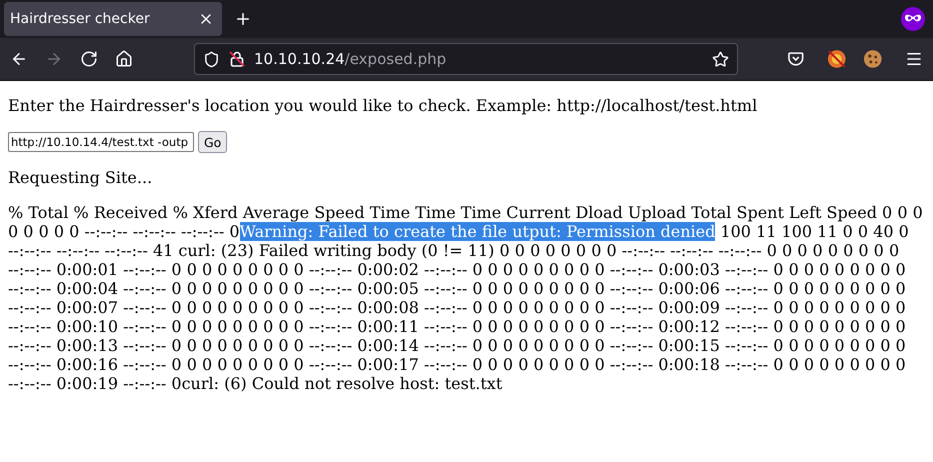 The height and width of the screenshot is (462, 933). What do you see at coordinates (211, 59) in the screenshot?
I see `shield-icon` at bounding box center [211, 59].